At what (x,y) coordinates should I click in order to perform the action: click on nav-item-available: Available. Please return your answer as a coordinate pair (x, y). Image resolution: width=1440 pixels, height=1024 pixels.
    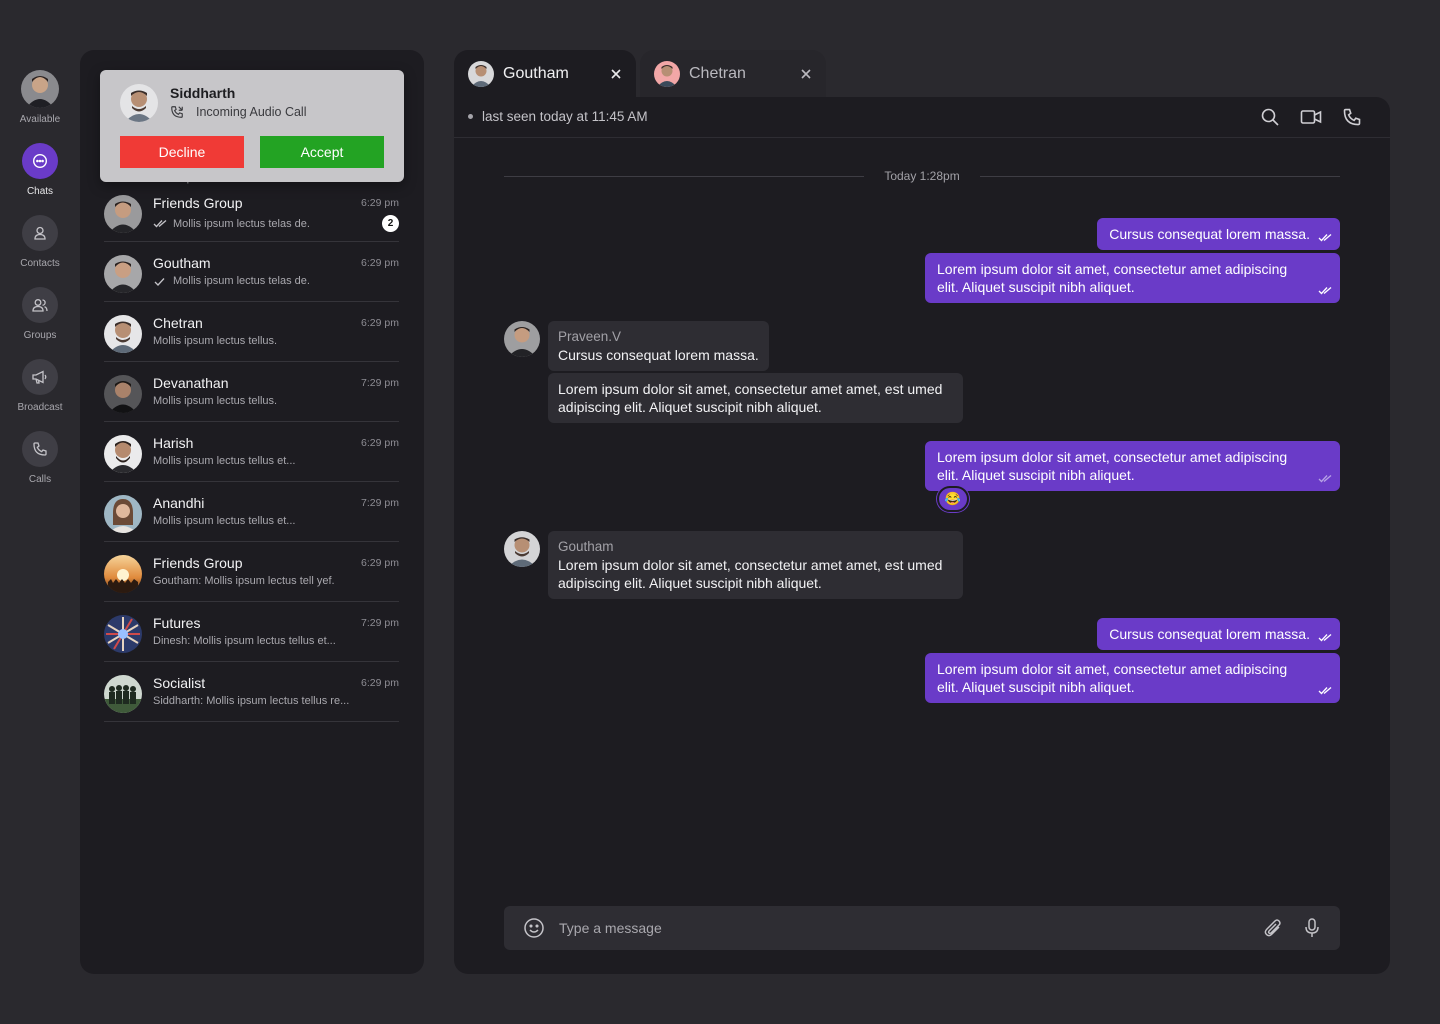
    Looking at the image, I should click on (40, 97).